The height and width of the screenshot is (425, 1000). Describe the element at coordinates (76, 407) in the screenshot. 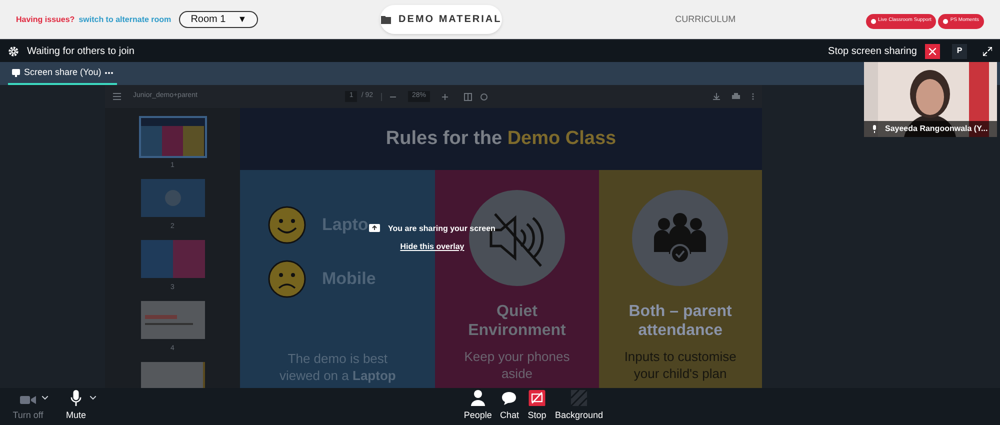

I see `toolbar-button: Mute` at that location.